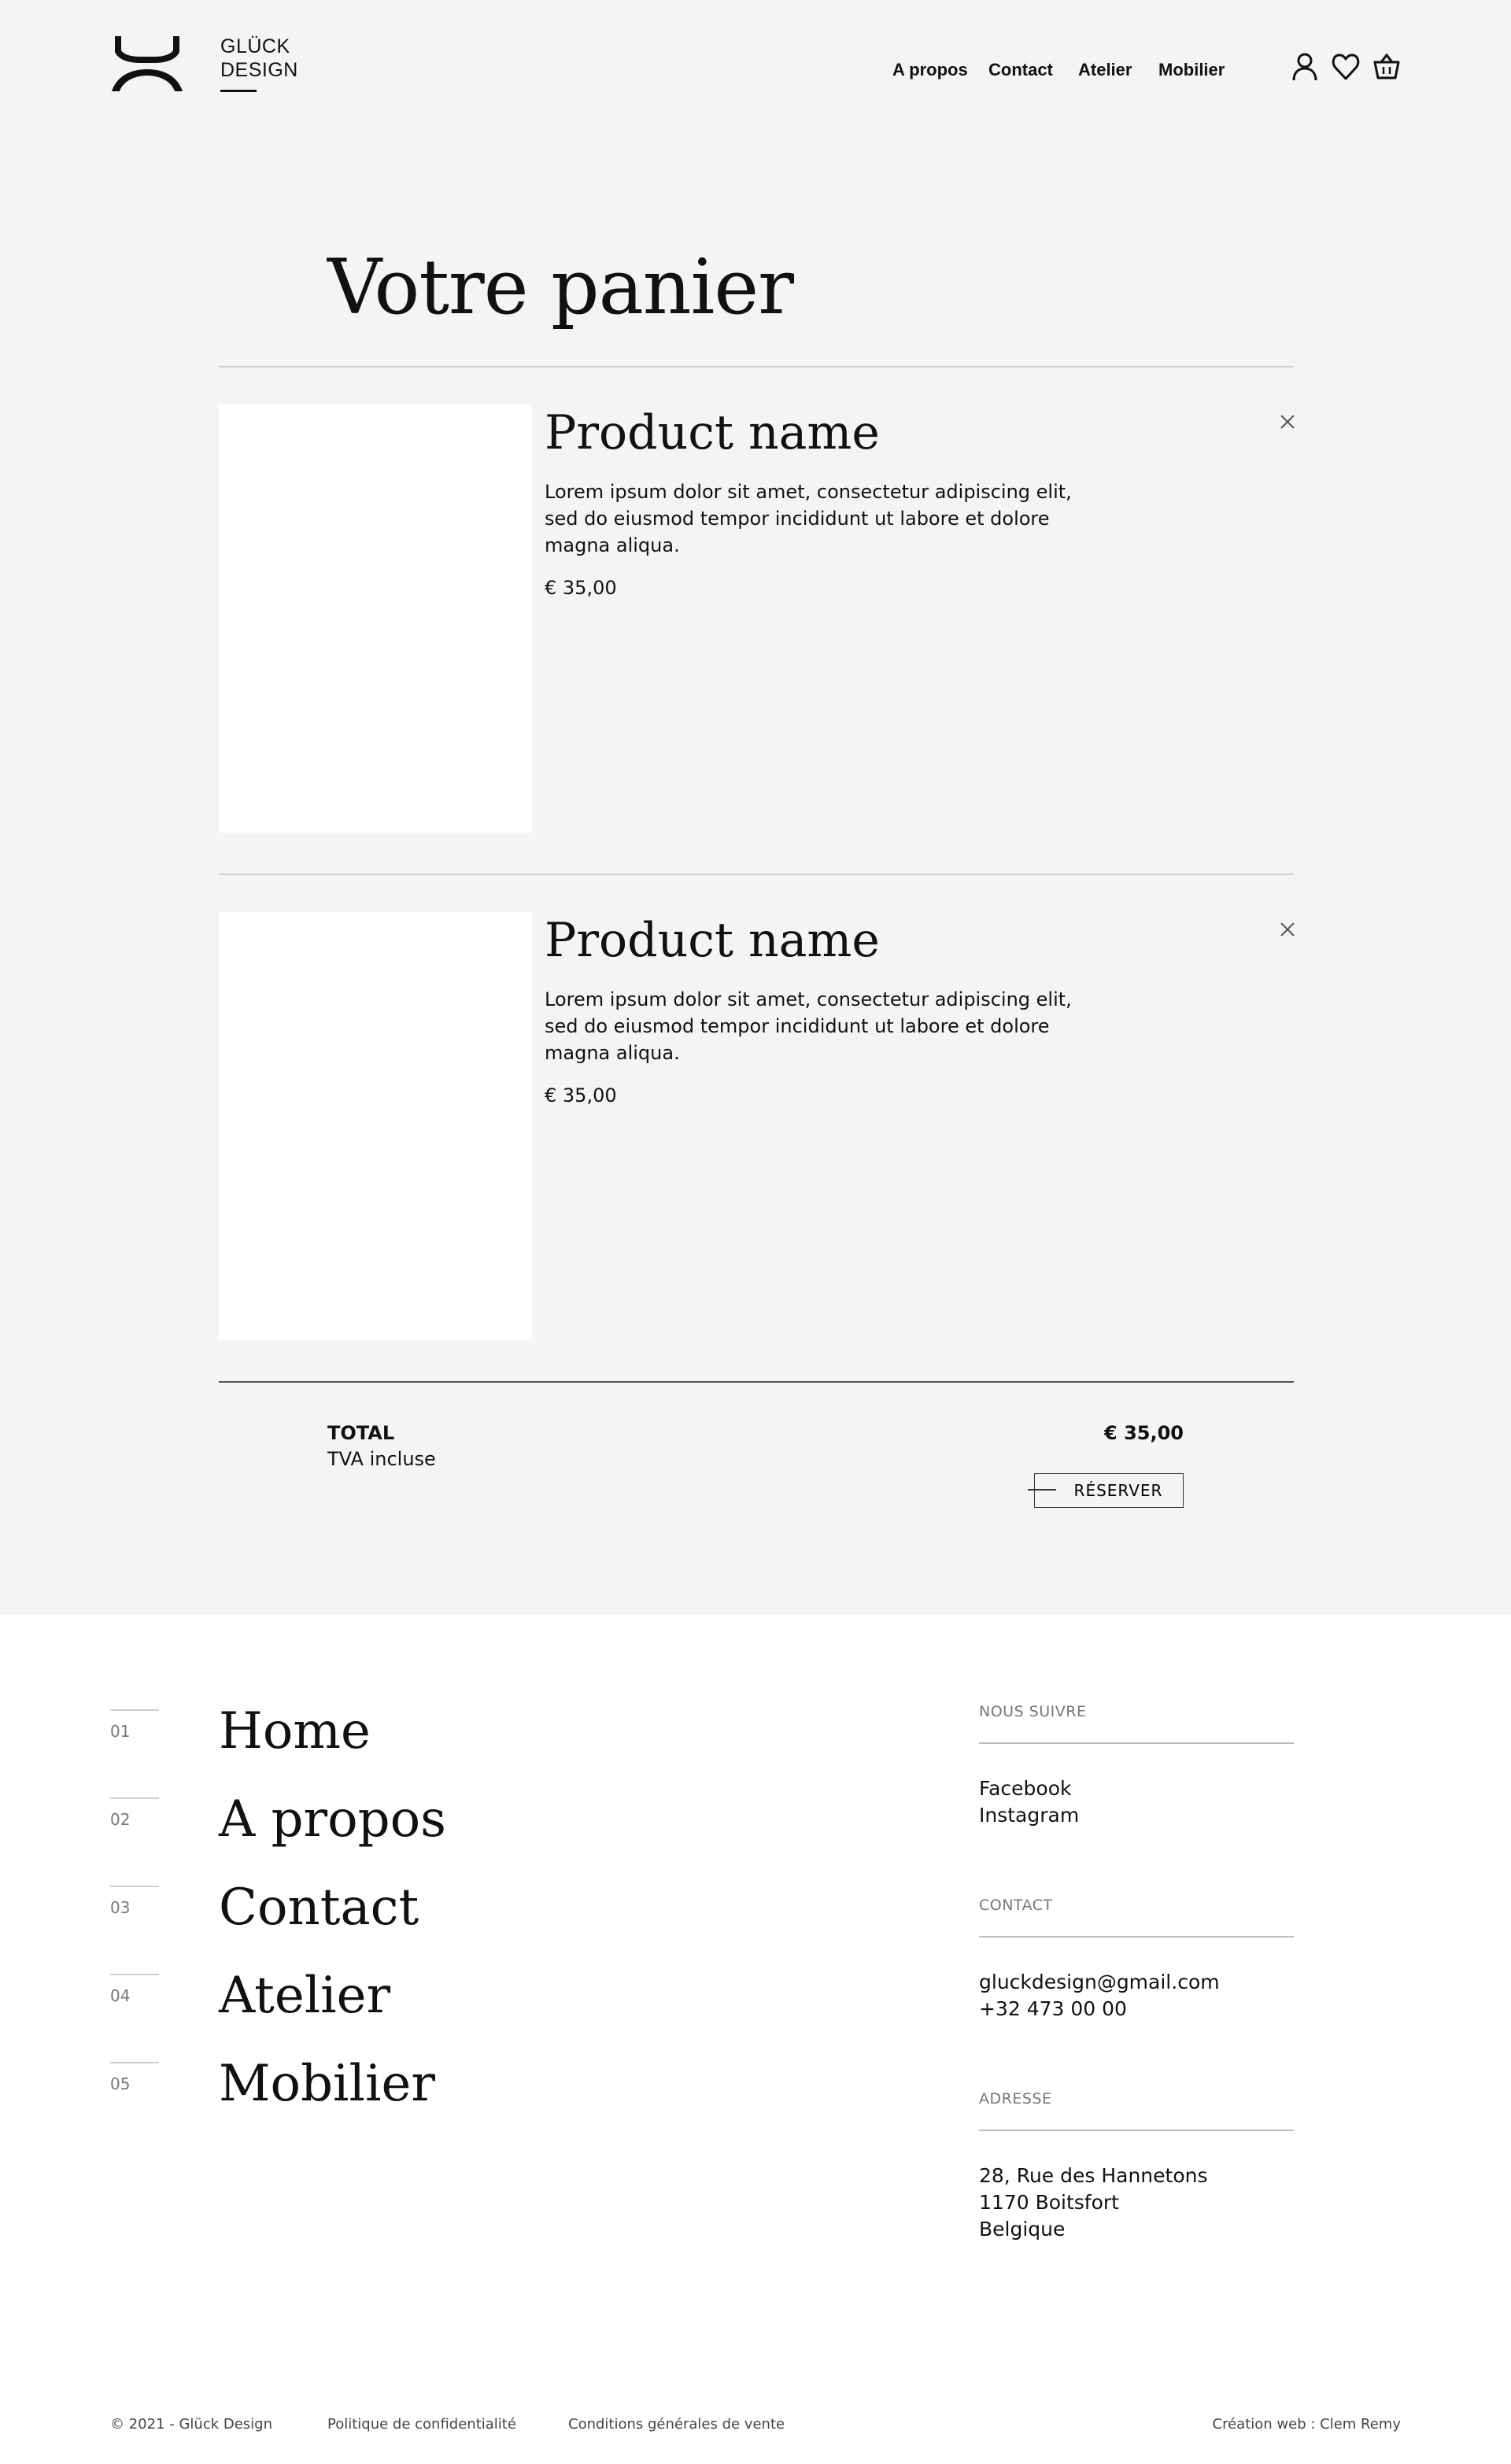 The height and width of the screenshot is (2464, 1511). What do you see at coordinates (1305, 67) in the screenshot?
I see `user-icon` at bounding box center [1305, 67].